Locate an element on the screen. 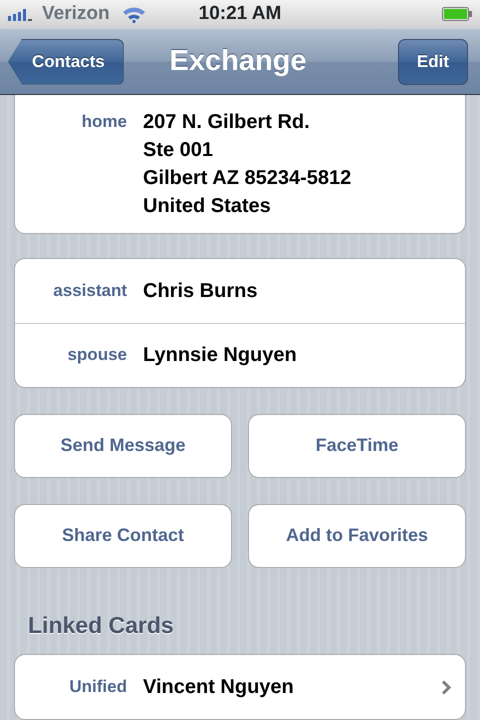 The width and height of the screenshot is (480, 720). action-button: FaceTime is located at coordinates (357, 446).